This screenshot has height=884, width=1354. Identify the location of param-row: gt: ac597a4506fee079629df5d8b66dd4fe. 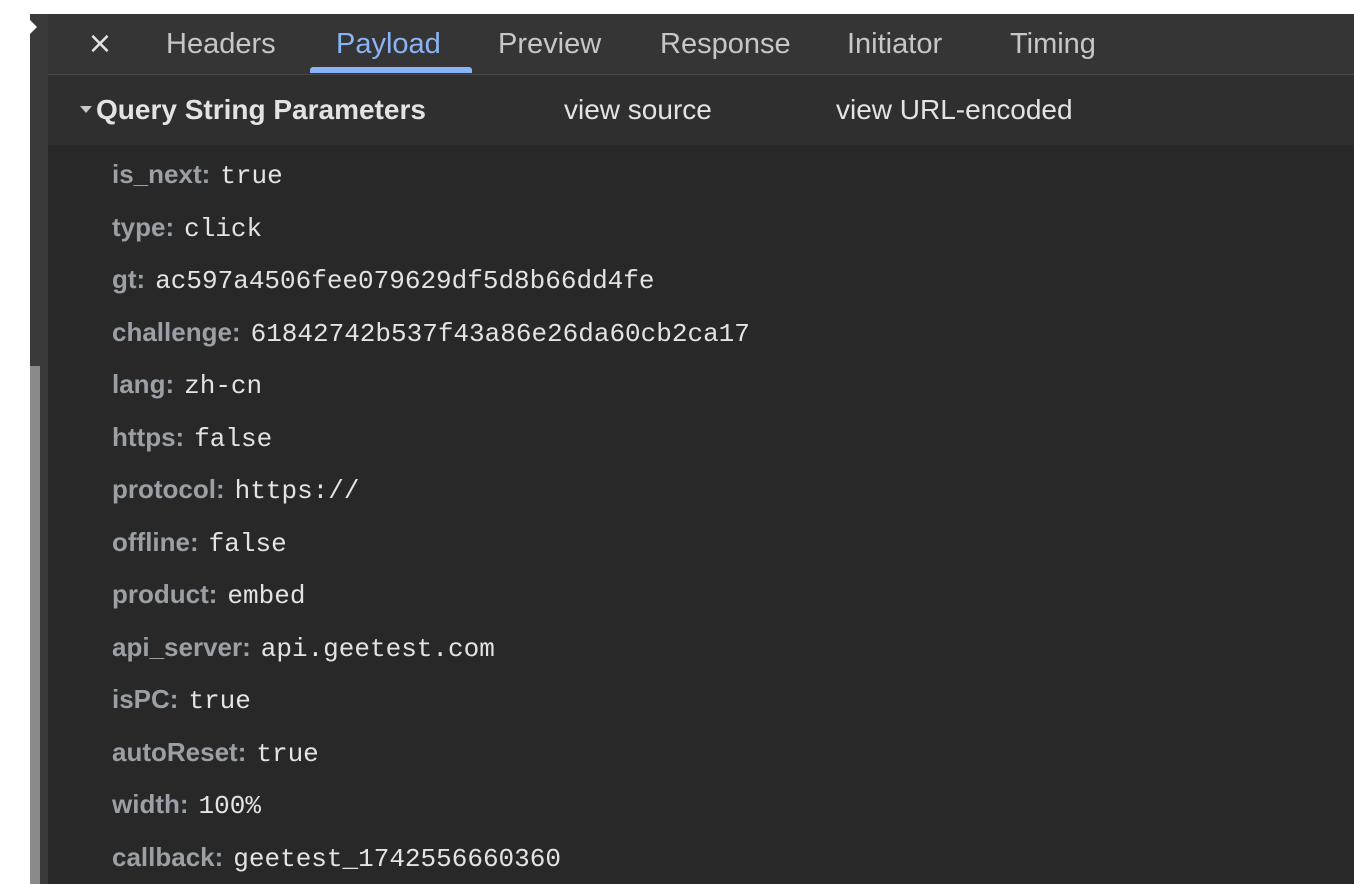
(733, 279).